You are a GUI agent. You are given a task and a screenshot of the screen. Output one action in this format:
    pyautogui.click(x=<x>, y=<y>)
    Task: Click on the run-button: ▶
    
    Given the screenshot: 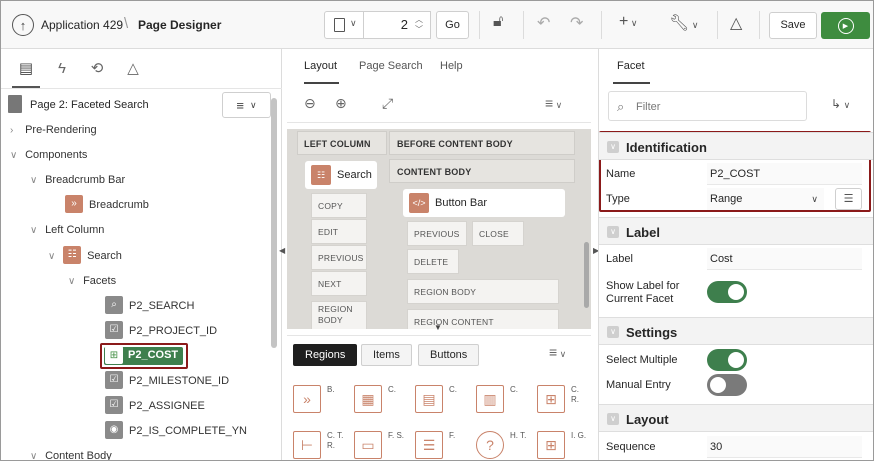 What is the action you would take?
    pyautogui.click(x=845, y=25)
    